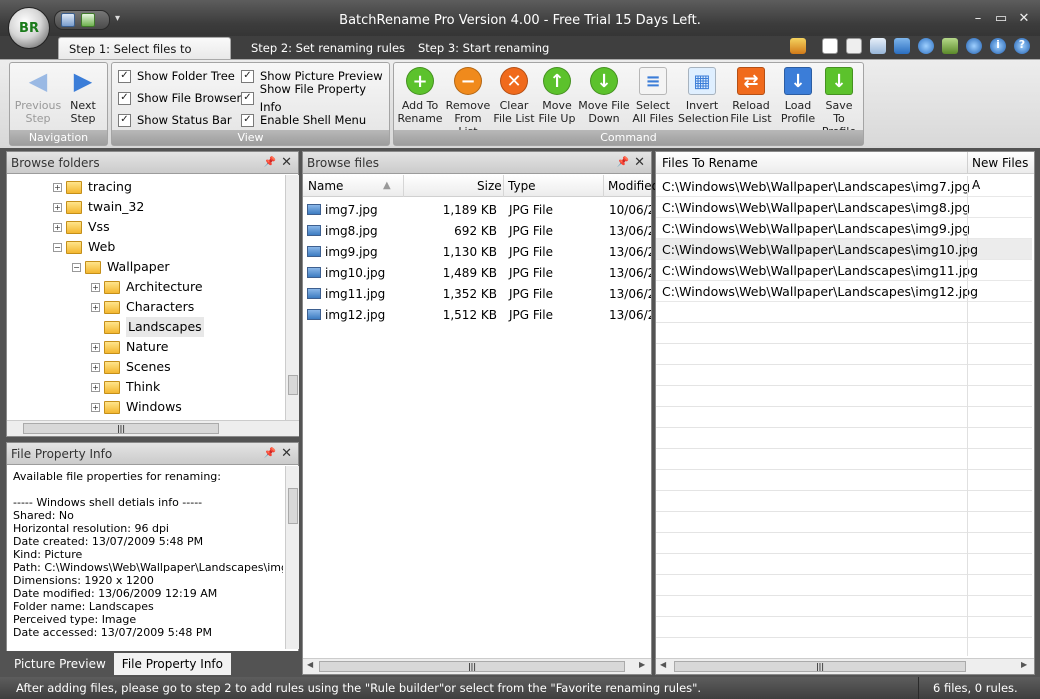 This screenshot has width=1040, height=699. I want to click on help-icon: ?, so click(1022, 46).